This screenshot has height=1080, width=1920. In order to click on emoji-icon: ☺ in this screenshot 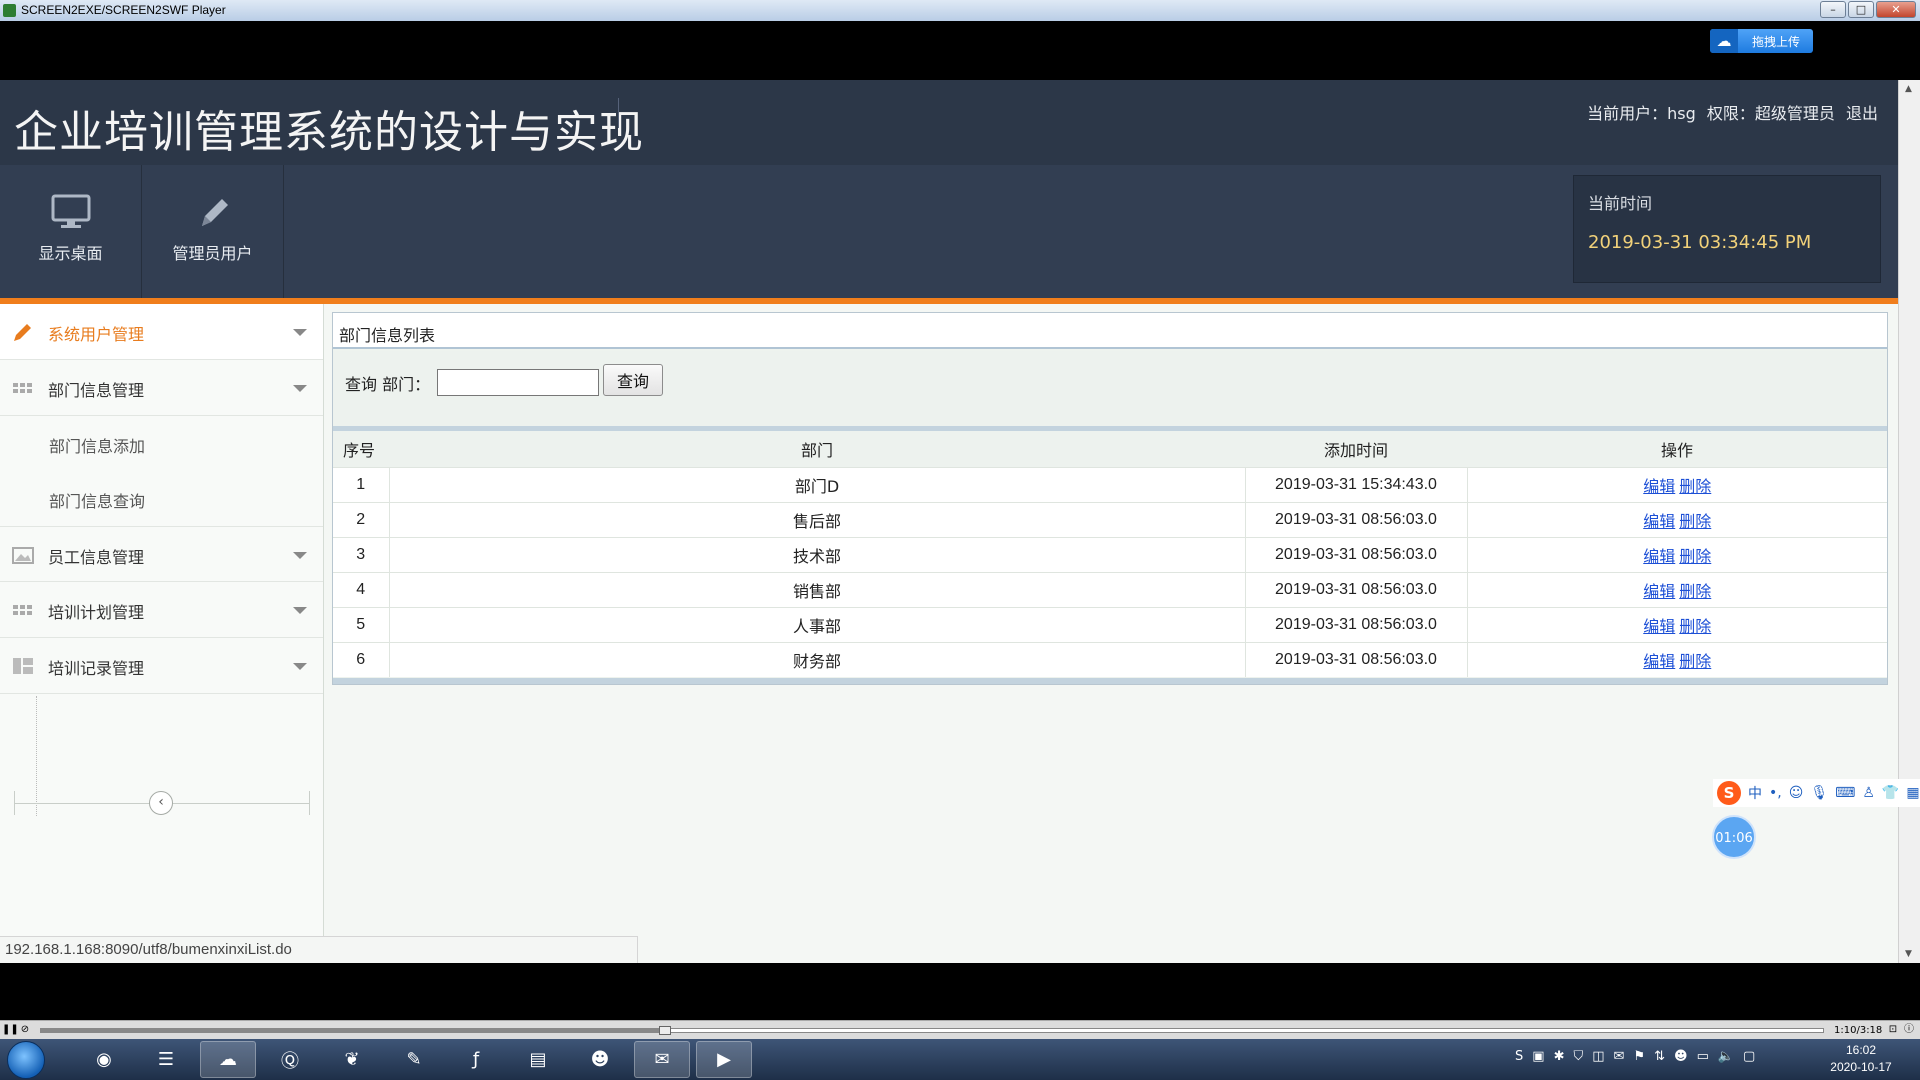, I will do `click(1796, 793)`.